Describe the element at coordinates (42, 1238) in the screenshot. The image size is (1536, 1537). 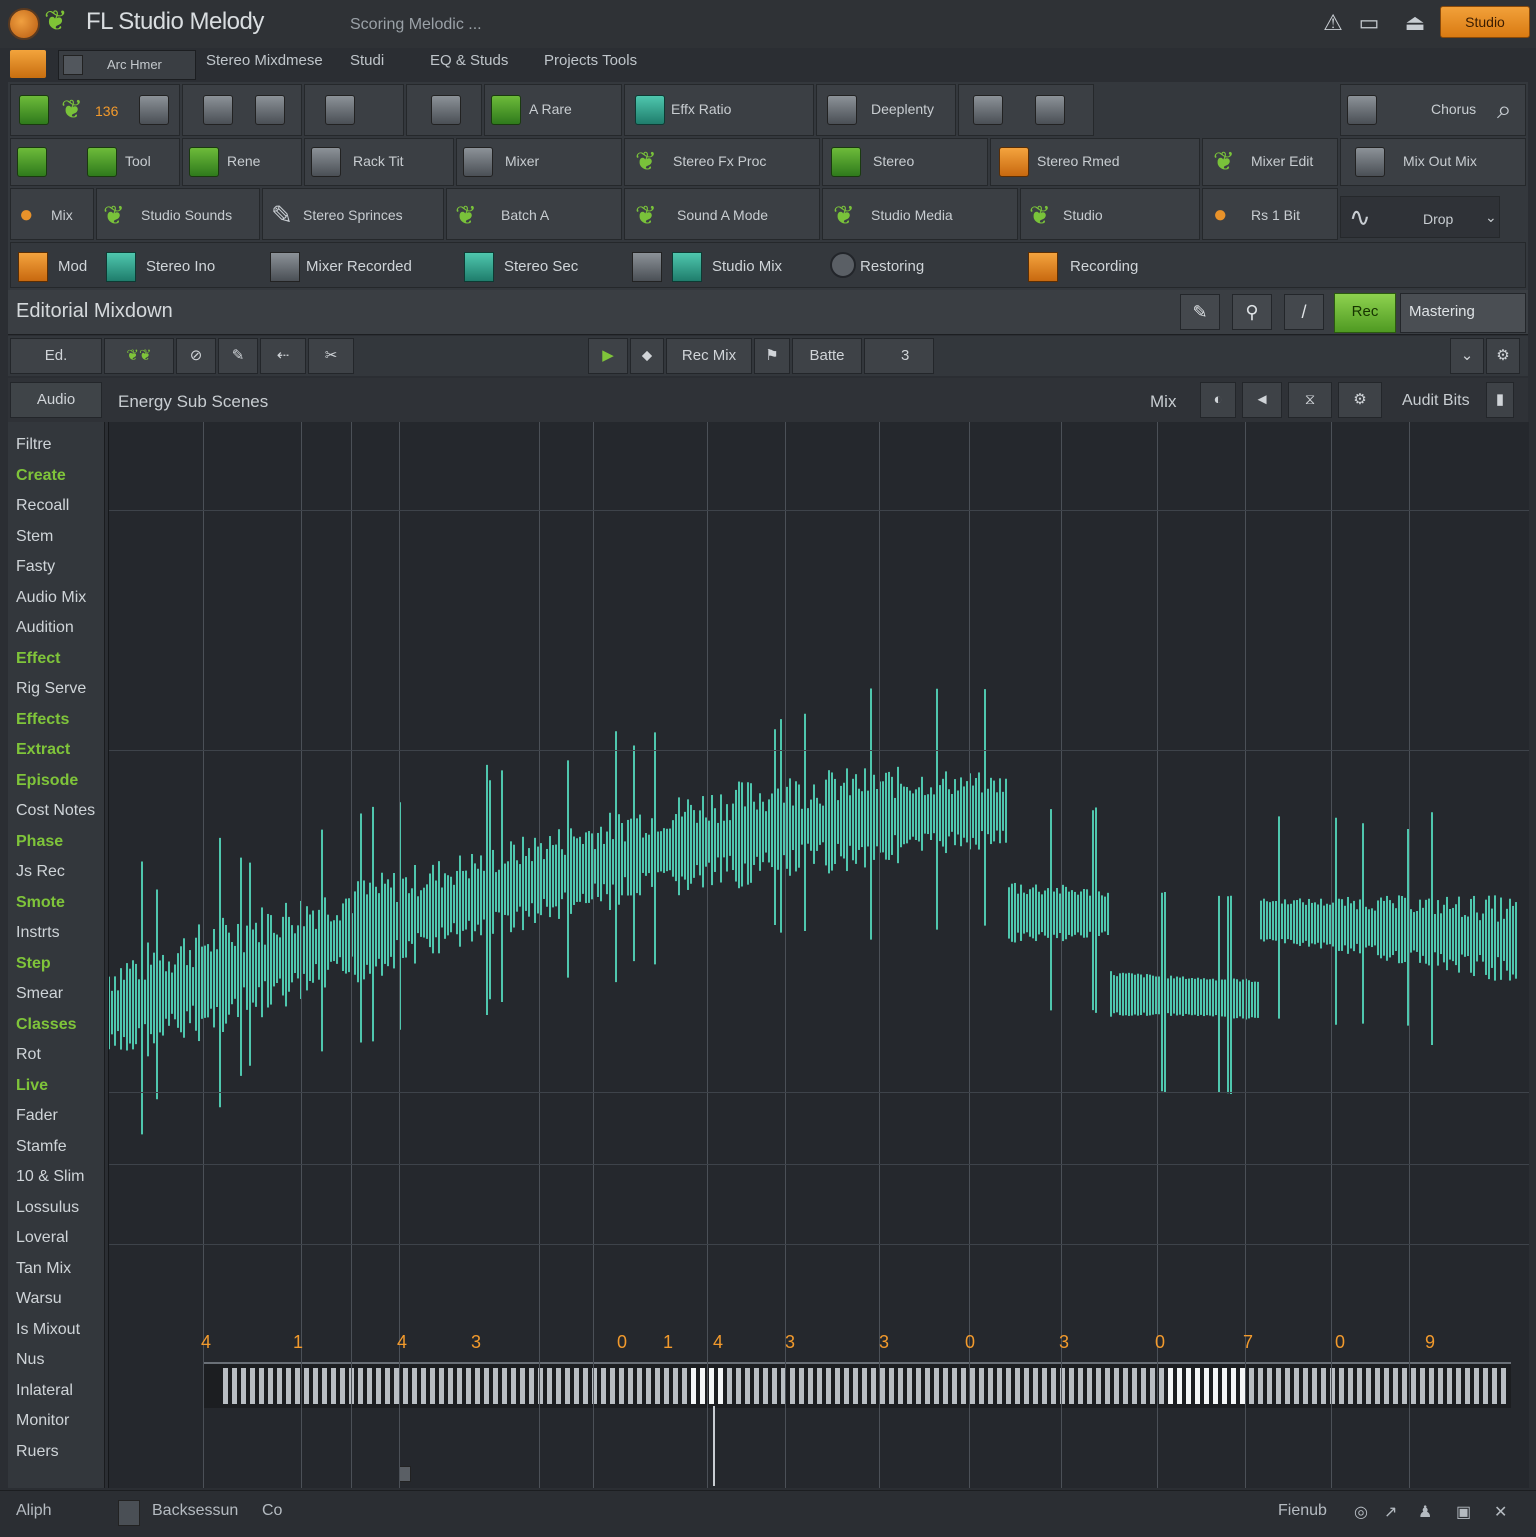
I see `sidebar-item: Loveral` at that location.